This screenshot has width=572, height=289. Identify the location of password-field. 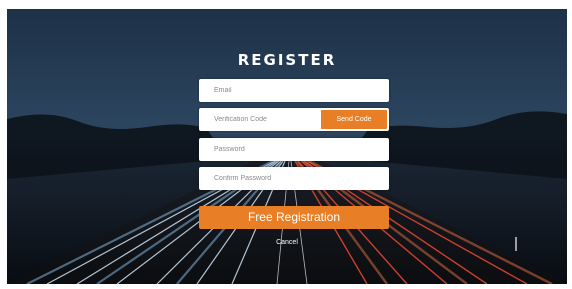
(294, 149).